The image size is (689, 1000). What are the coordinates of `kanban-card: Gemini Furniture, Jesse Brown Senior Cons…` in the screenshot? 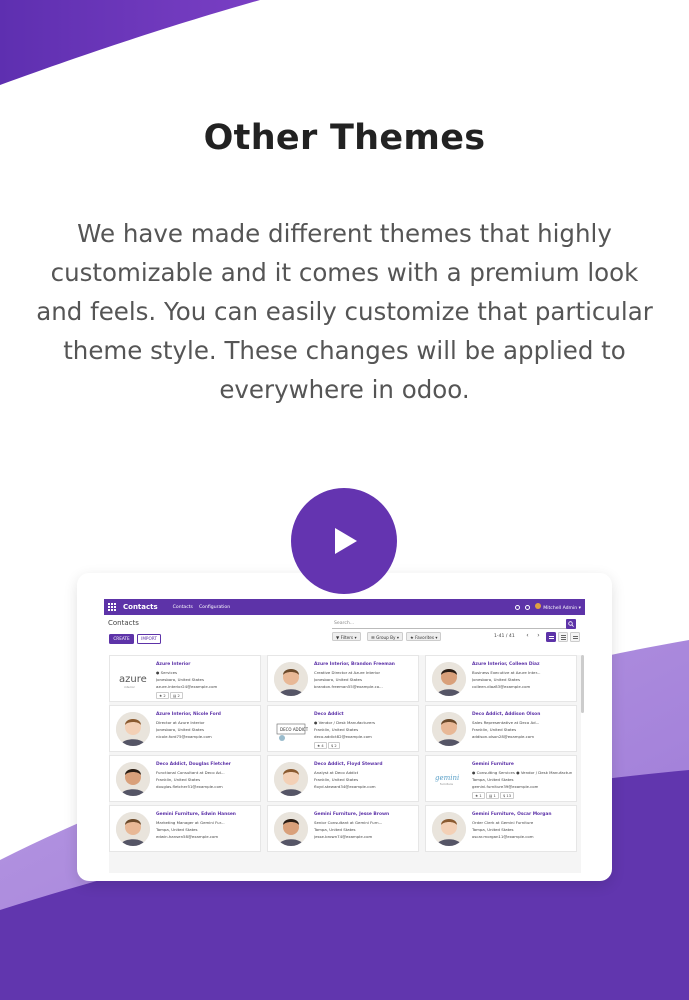 It's located at (343, 828).